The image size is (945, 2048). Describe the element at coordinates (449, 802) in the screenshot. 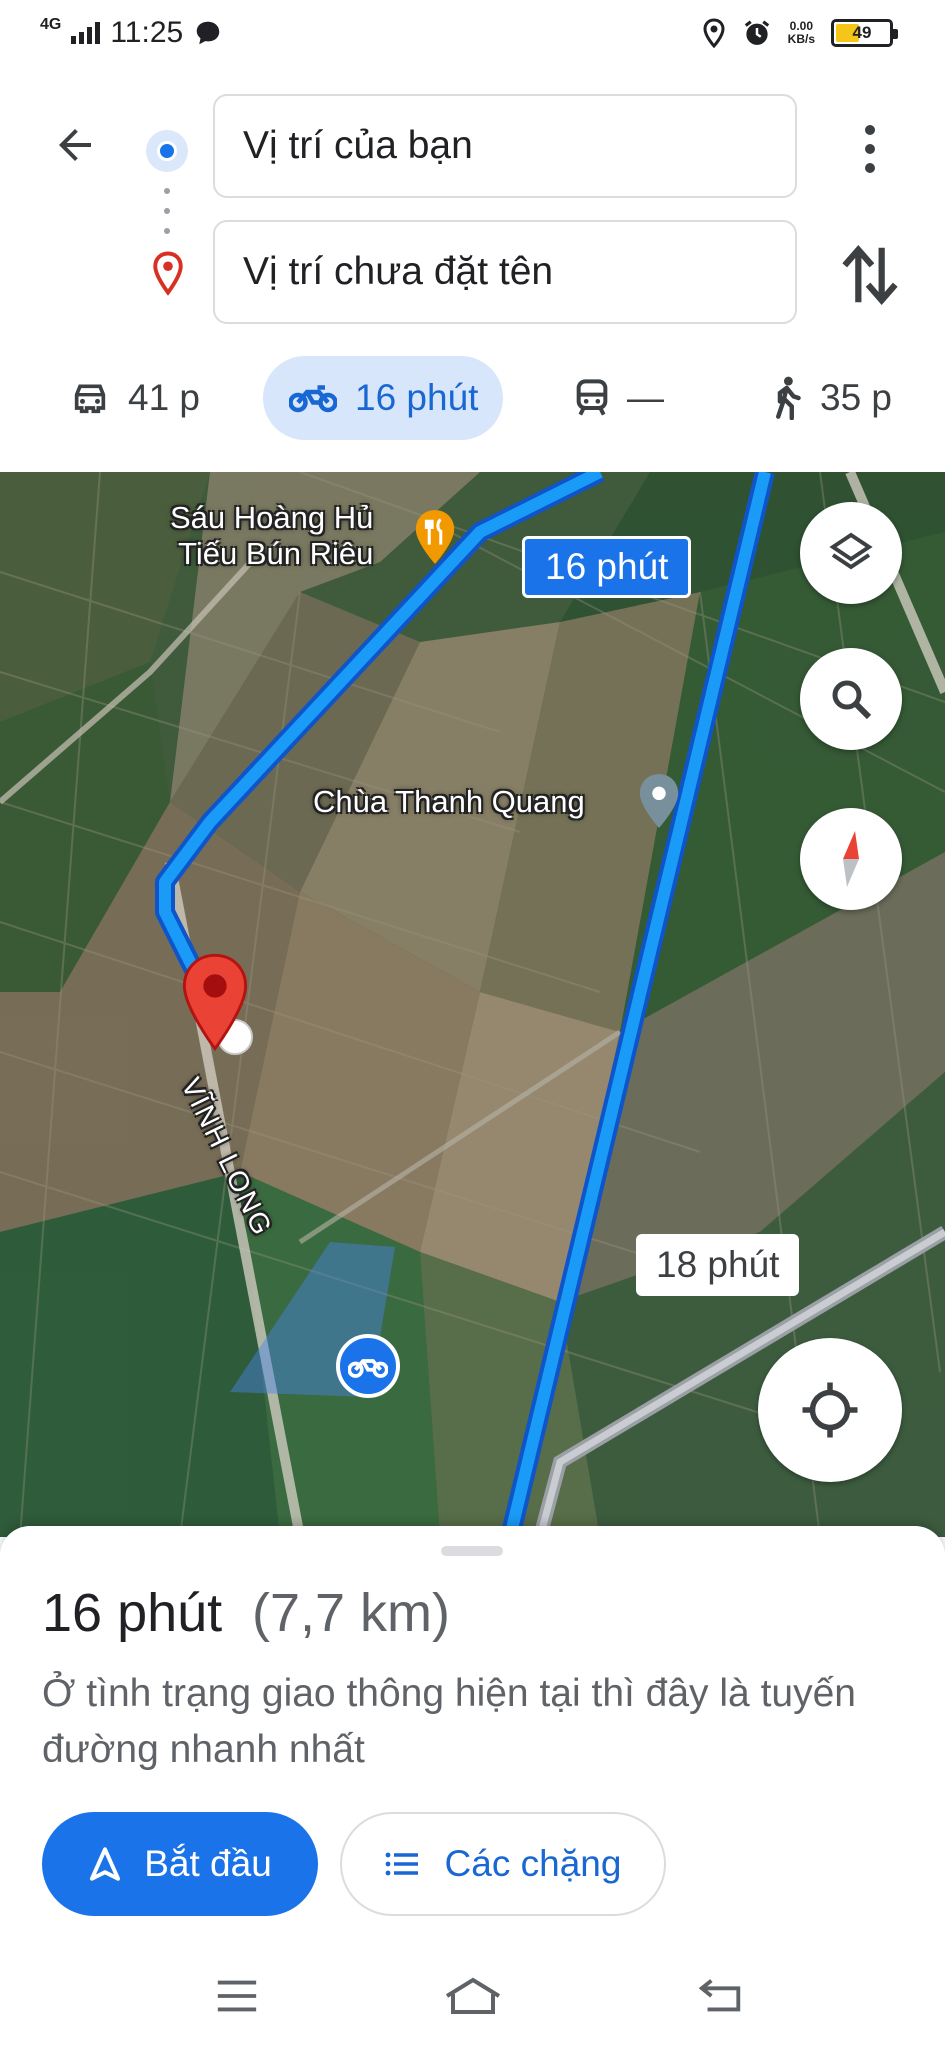

I see `map-label-pagoda: Chùa Thanh Quang` at that location.